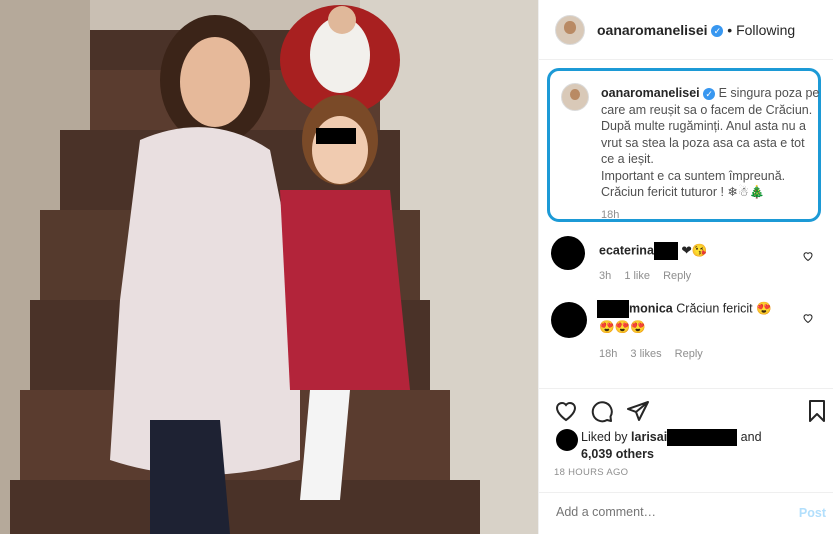  Describe the element at coordinates (694, 250) in the screenshot. I see `comment-text: ❤😘` at that location.